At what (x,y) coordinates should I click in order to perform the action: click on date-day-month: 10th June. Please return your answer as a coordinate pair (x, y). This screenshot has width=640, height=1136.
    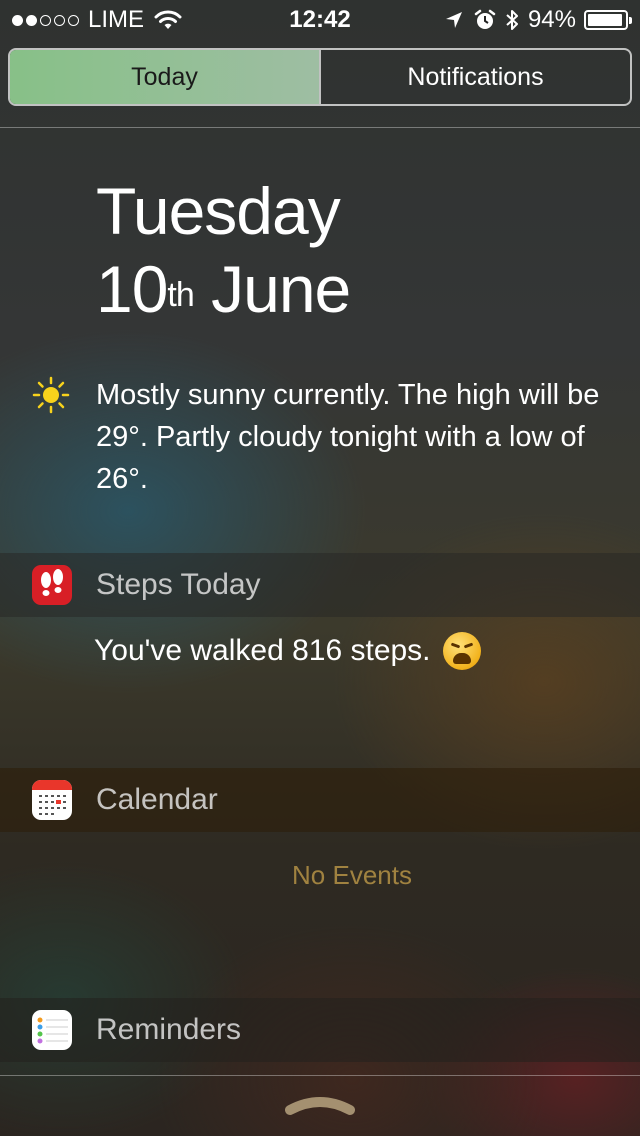
    Looking at the image, I should click on (223, 289).